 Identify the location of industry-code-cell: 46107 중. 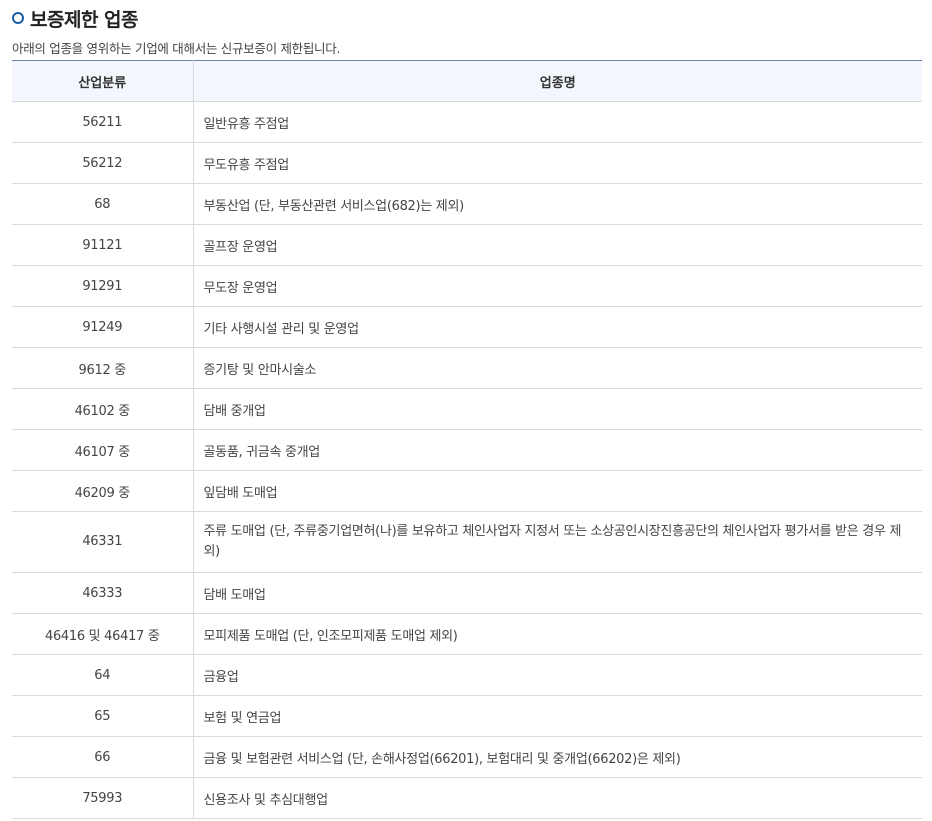
(103, 450).